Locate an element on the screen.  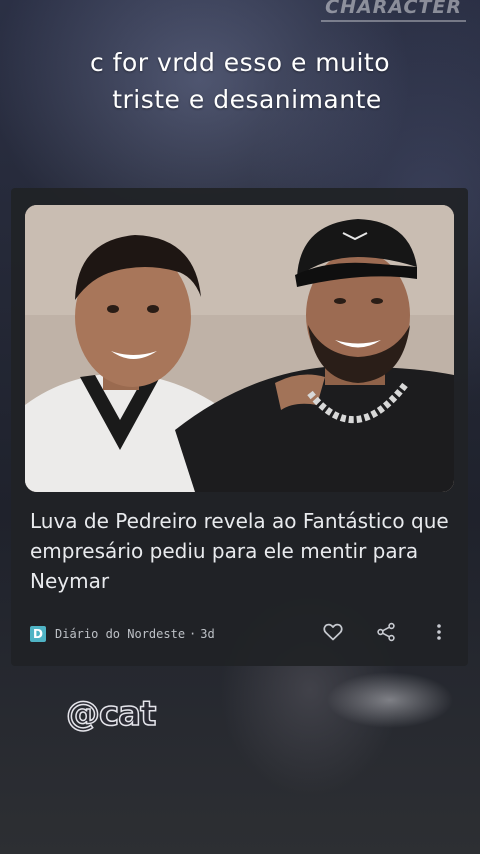
share-icon is located at coordinates (386, 634).